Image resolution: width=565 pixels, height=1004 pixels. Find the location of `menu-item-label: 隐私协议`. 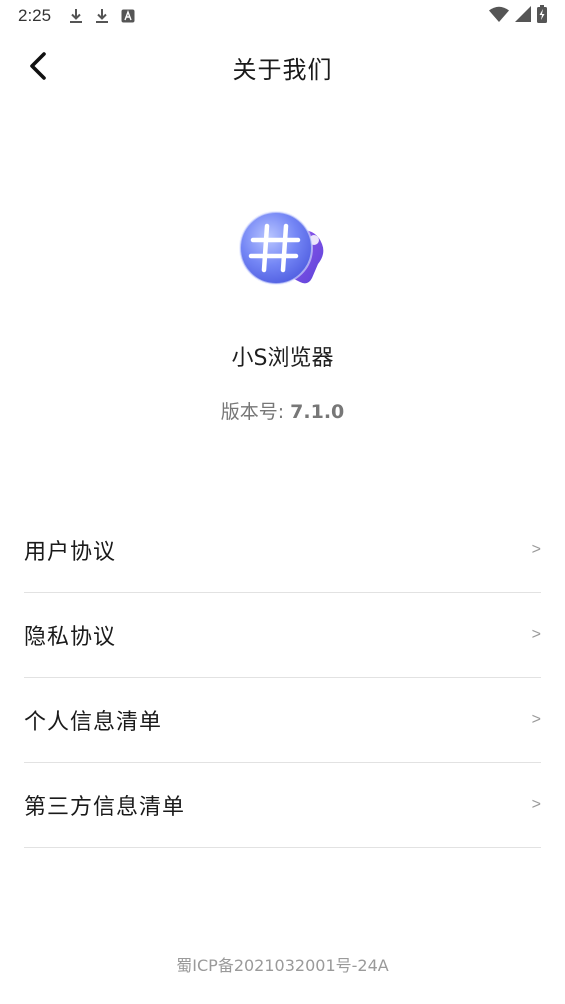

menu-item-label: 隐私协议 is located at coordinates (70, 637).